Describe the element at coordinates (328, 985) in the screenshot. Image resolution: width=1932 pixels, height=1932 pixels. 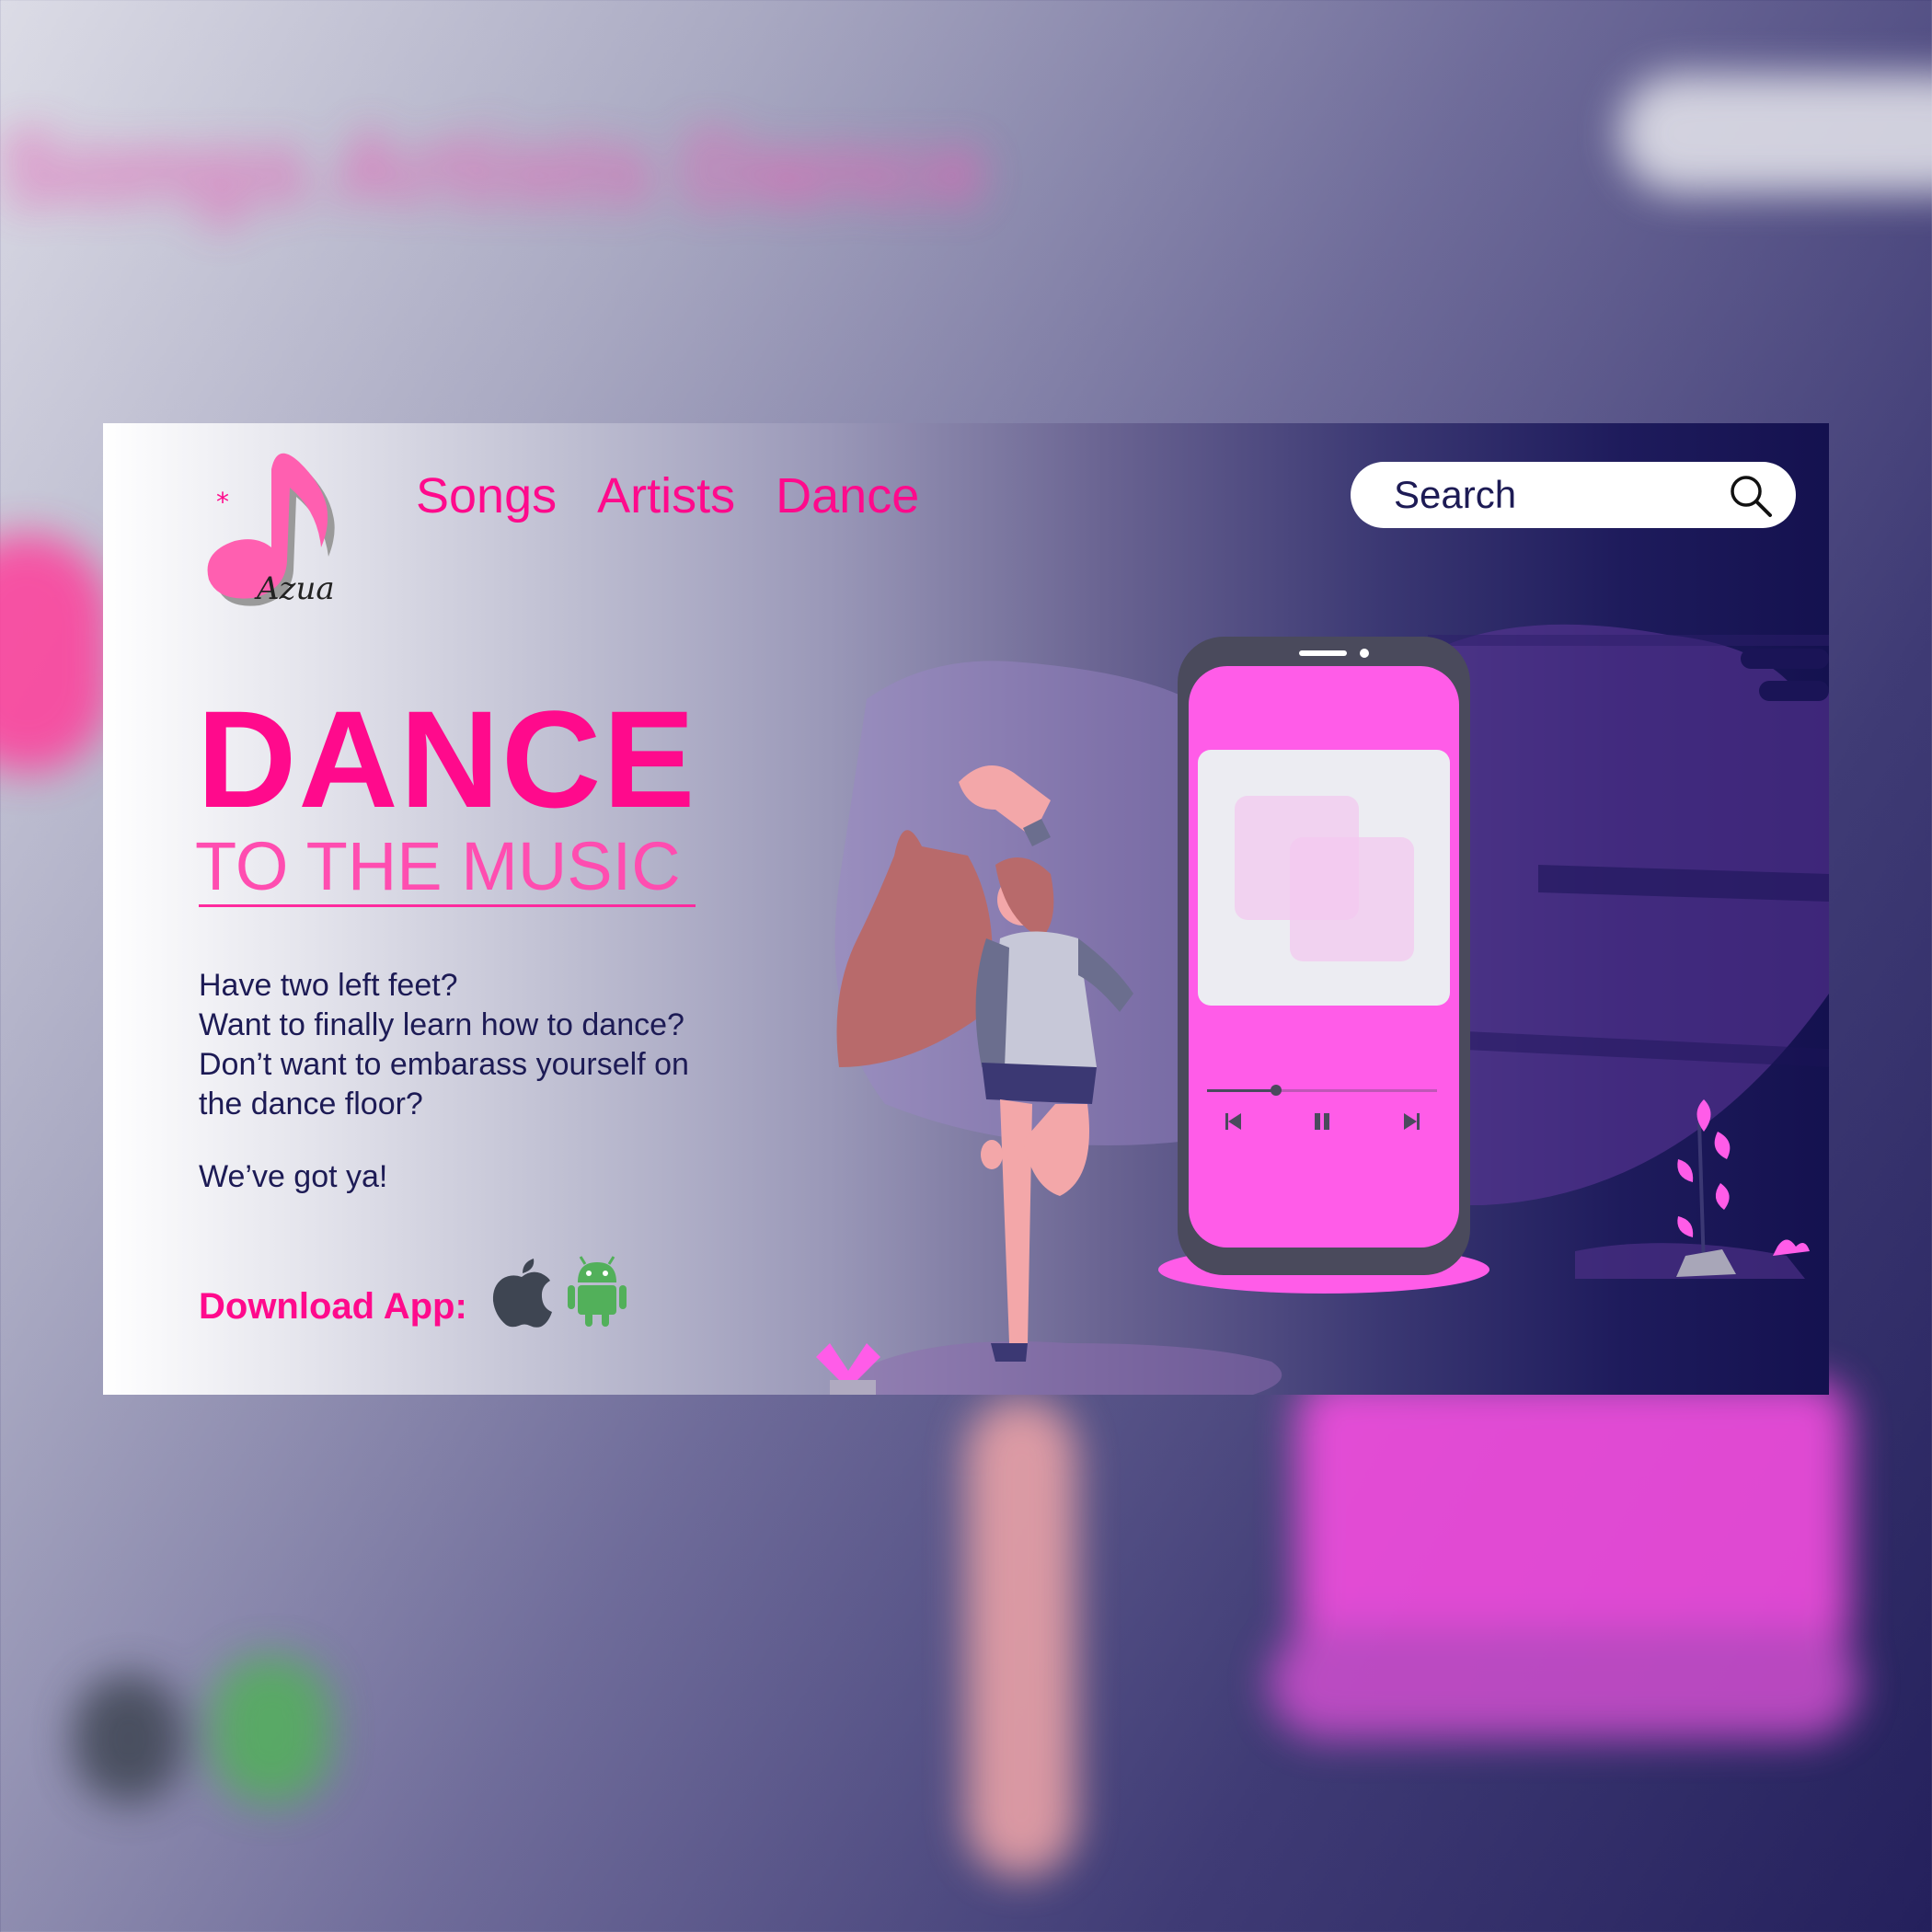
I see `description-line: Have two left feet?` at that location.